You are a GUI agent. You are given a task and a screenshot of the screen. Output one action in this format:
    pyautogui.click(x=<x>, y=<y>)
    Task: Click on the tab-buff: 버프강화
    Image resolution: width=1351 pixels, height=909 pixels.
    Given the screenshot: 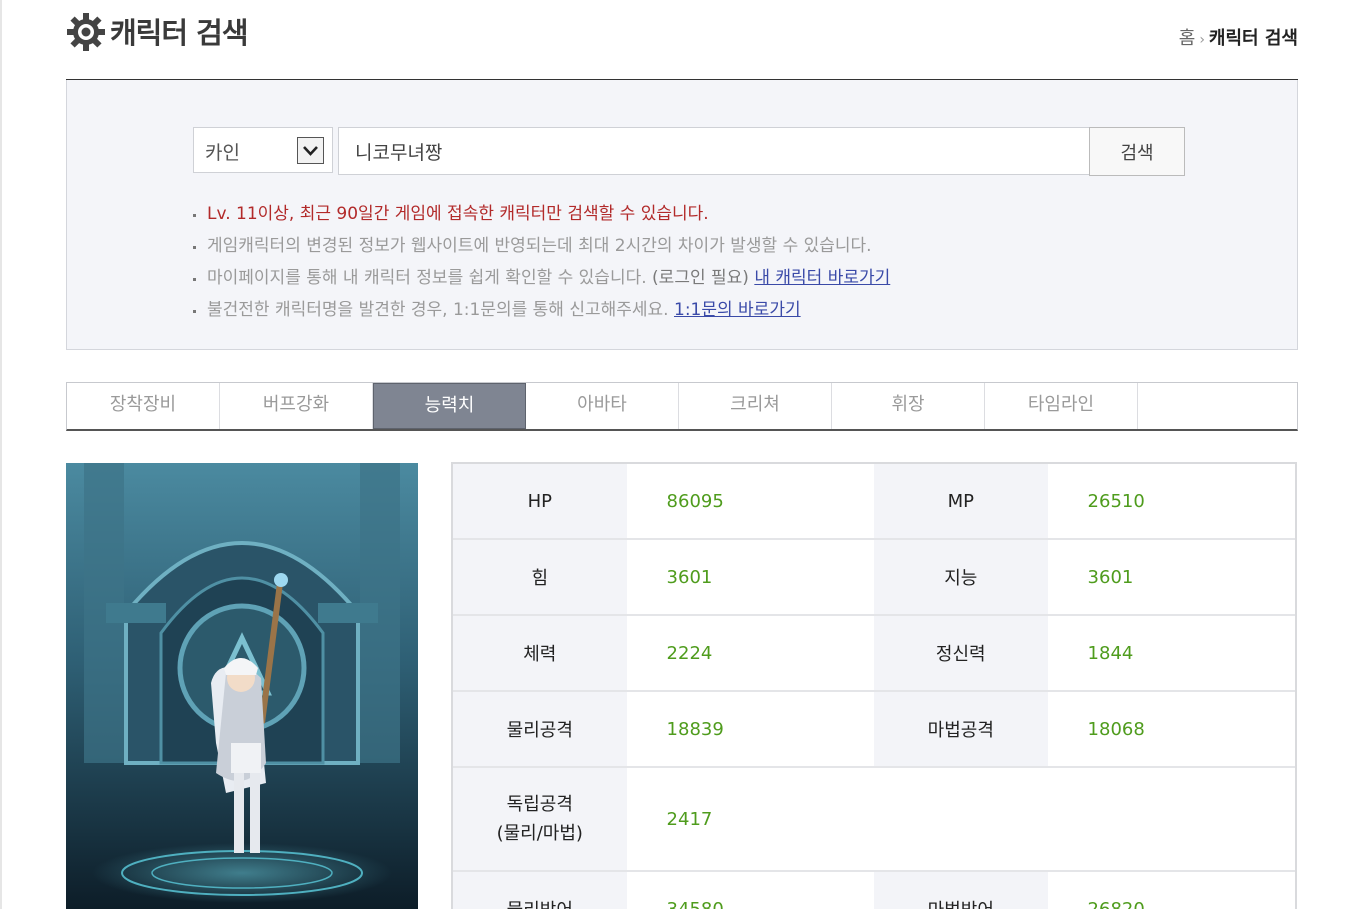 What is the action you would take?
    pyautogui.click(x=296, y=406)
    